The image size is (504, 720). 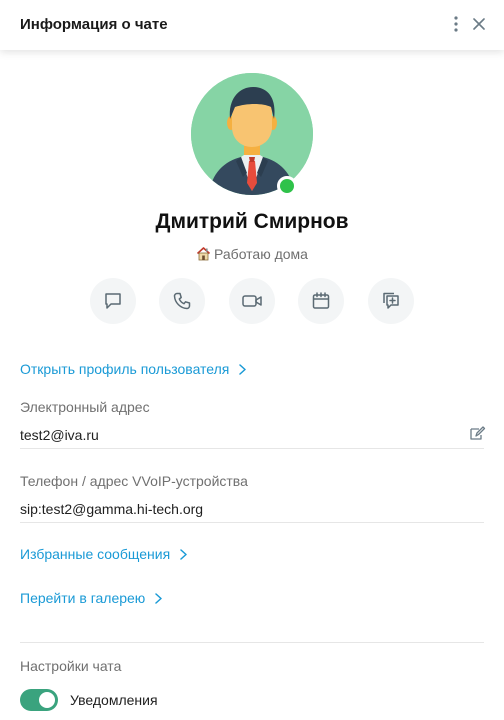 I want to click on gallery-label: Перейти в галерею, so click(x=83, y=598).